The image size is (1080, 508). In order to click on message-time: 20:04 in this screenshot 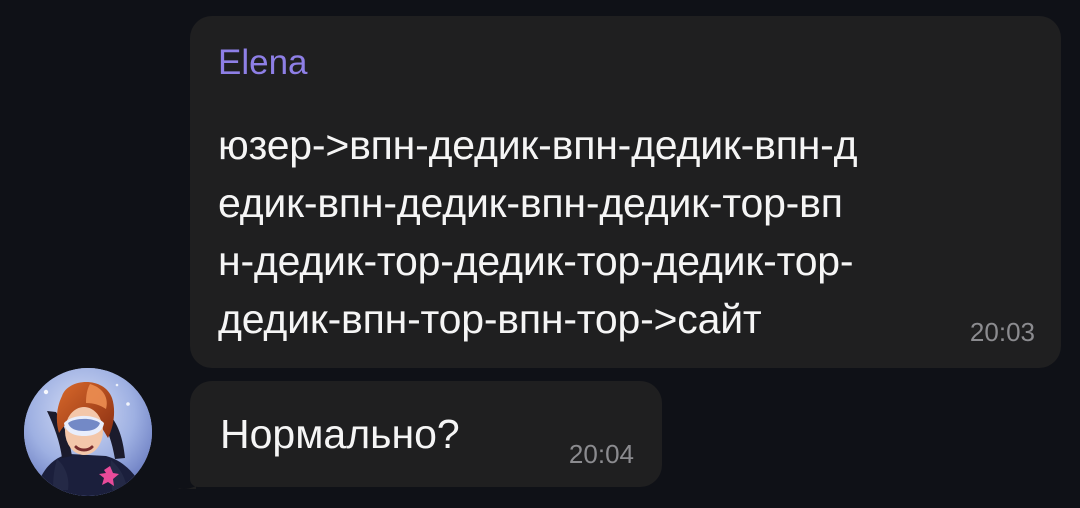, I will do `click(601, 454)`.